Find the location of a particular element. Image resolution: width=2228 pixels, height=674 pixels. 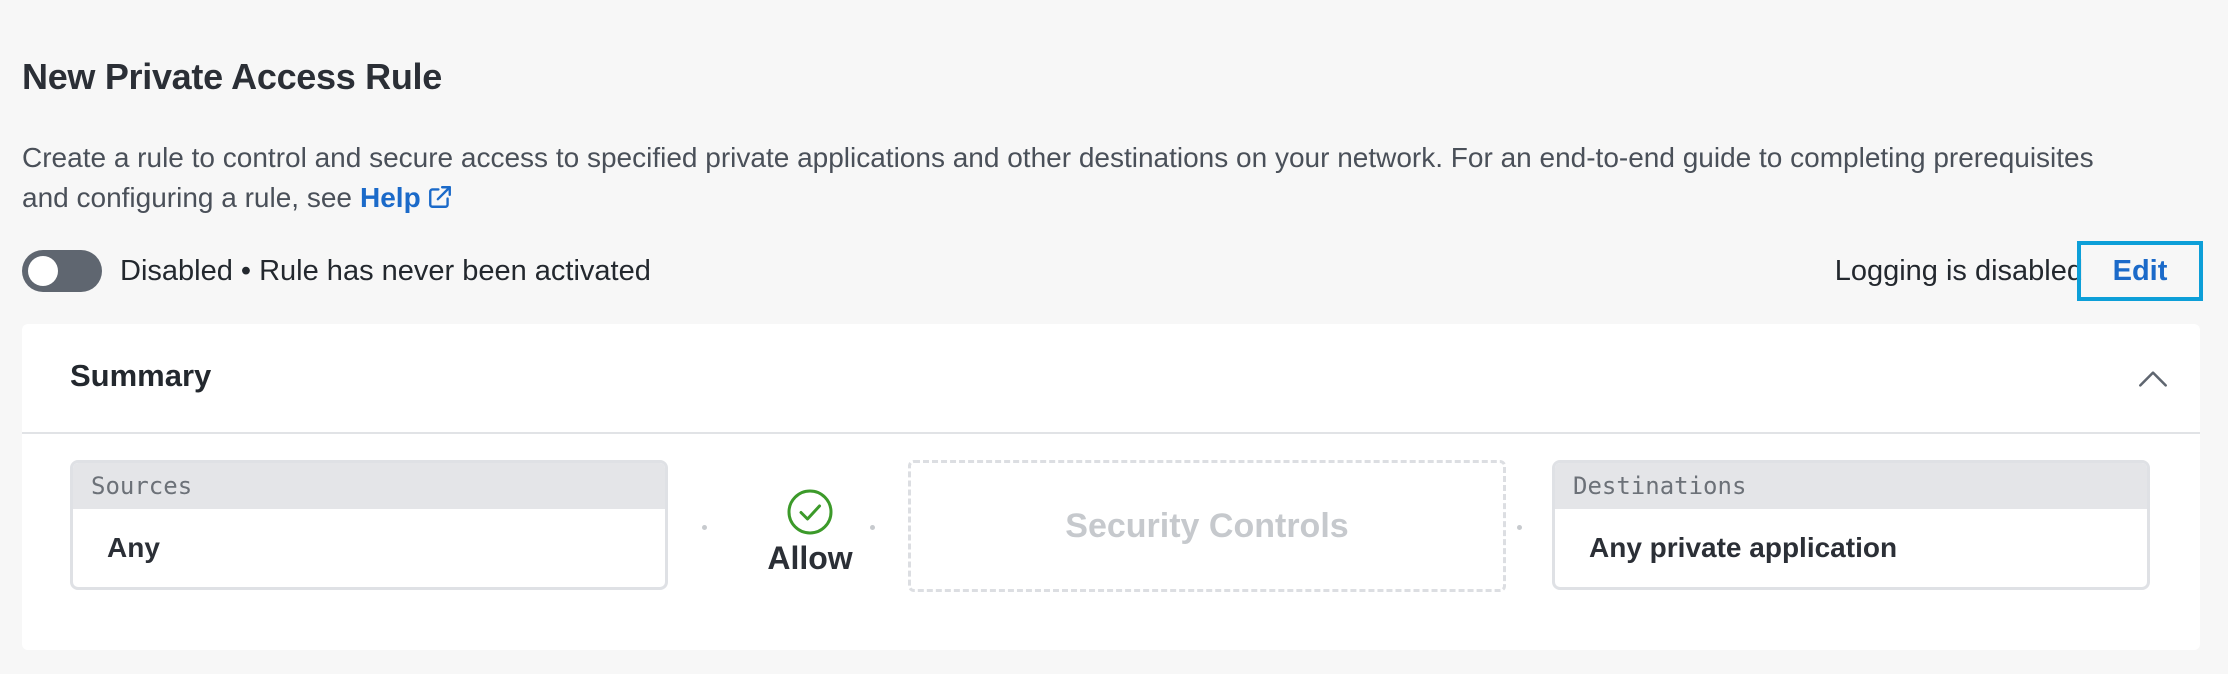

rule-enable-toggle is located at coordinates (62, 271).